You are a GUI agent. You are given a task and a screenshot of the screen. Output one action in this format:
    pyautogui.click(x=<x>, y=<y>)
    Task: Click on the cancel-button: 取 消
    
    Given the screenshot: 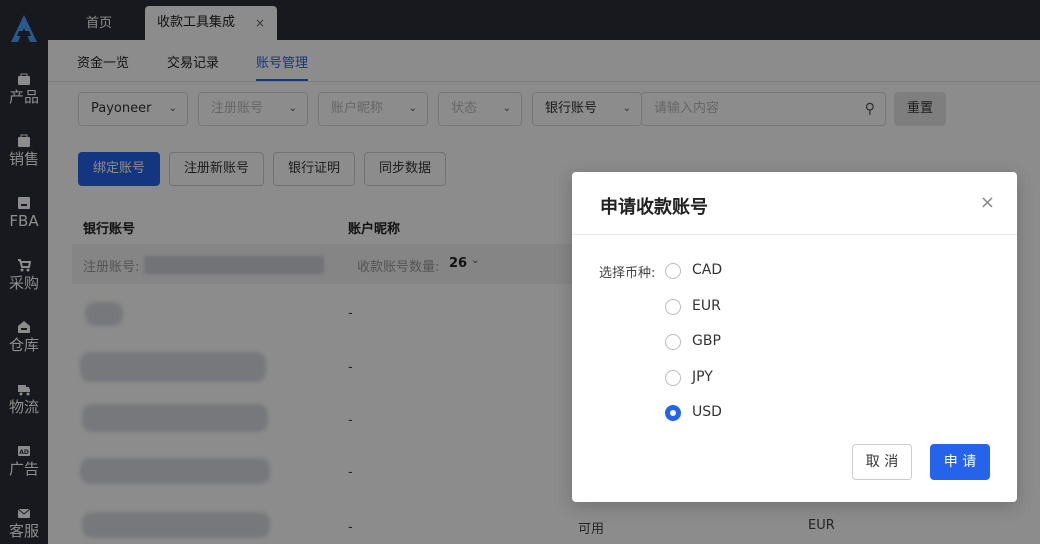 What is the action you would take?
    pyautogui.click(x=882, y=462)
    